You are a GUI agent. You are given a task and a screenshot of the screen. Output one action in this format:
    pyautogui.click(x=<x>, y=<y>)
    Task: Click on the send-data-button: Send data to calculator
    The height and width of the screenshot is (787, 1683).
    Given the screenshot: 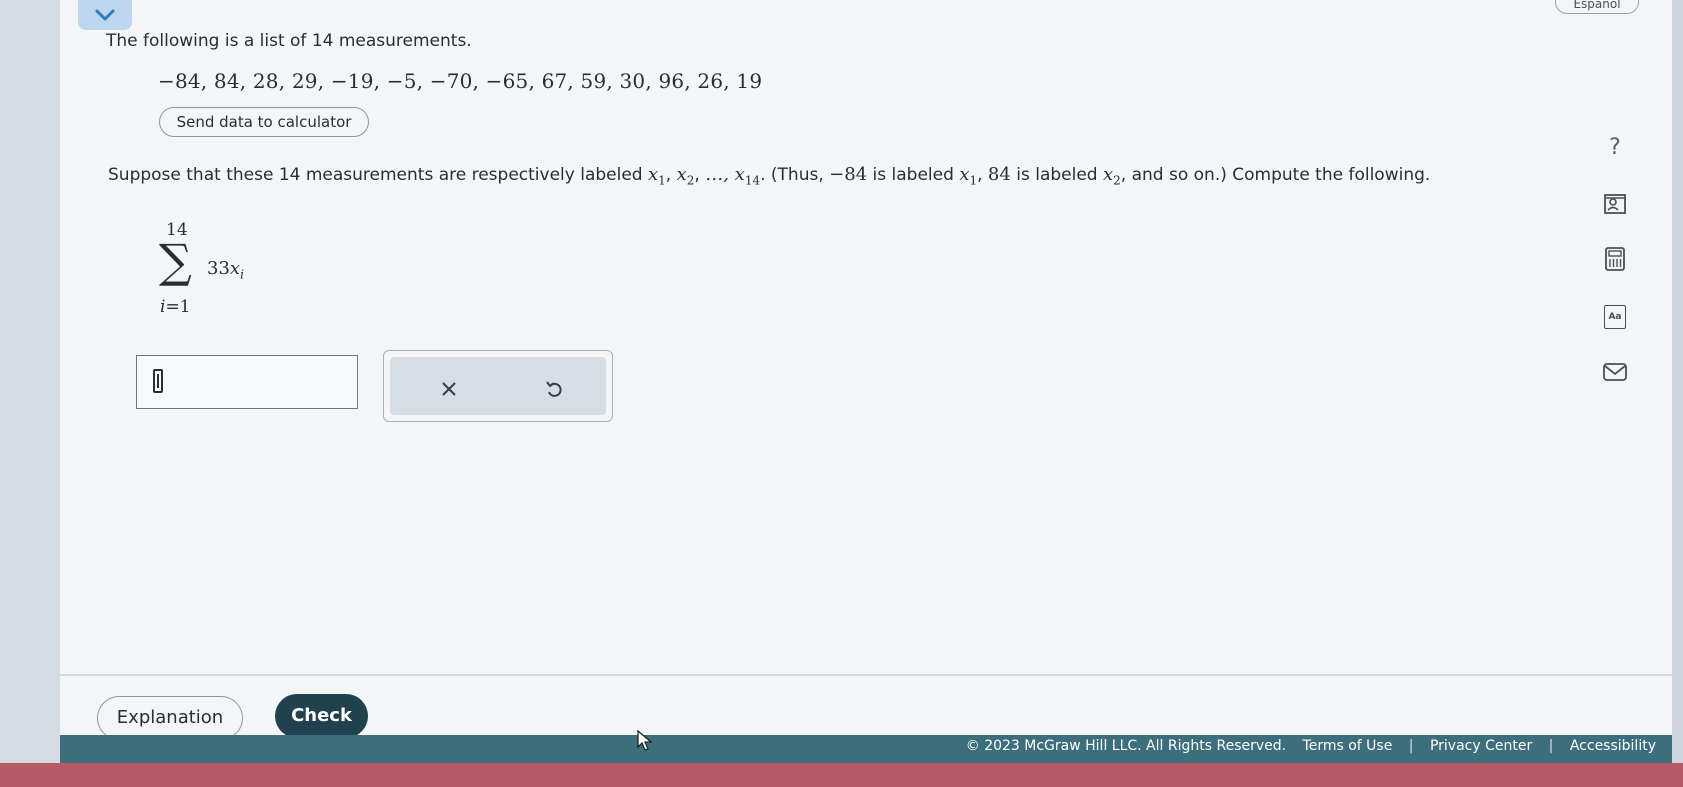 What is the action you would take?
    pyautogui.click(x=264, y=122)
    